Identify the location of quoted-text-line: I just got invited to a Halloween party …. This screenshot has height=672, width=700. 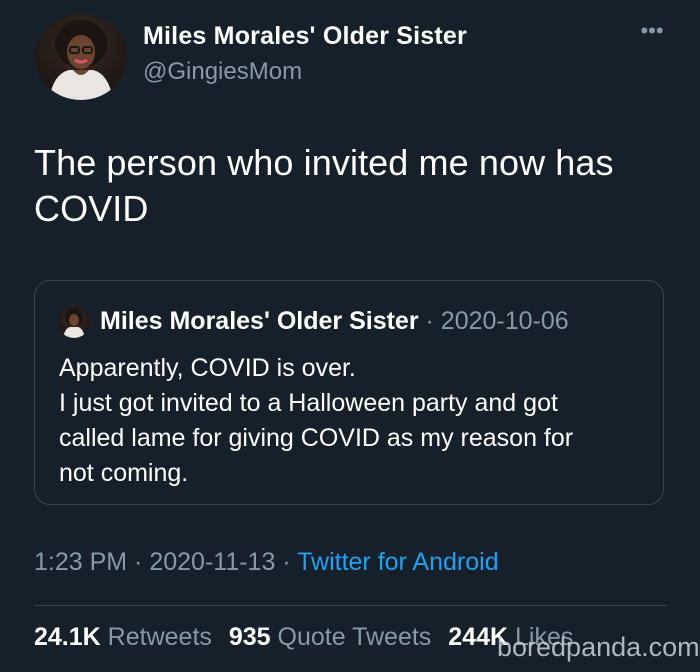
(308, 403).